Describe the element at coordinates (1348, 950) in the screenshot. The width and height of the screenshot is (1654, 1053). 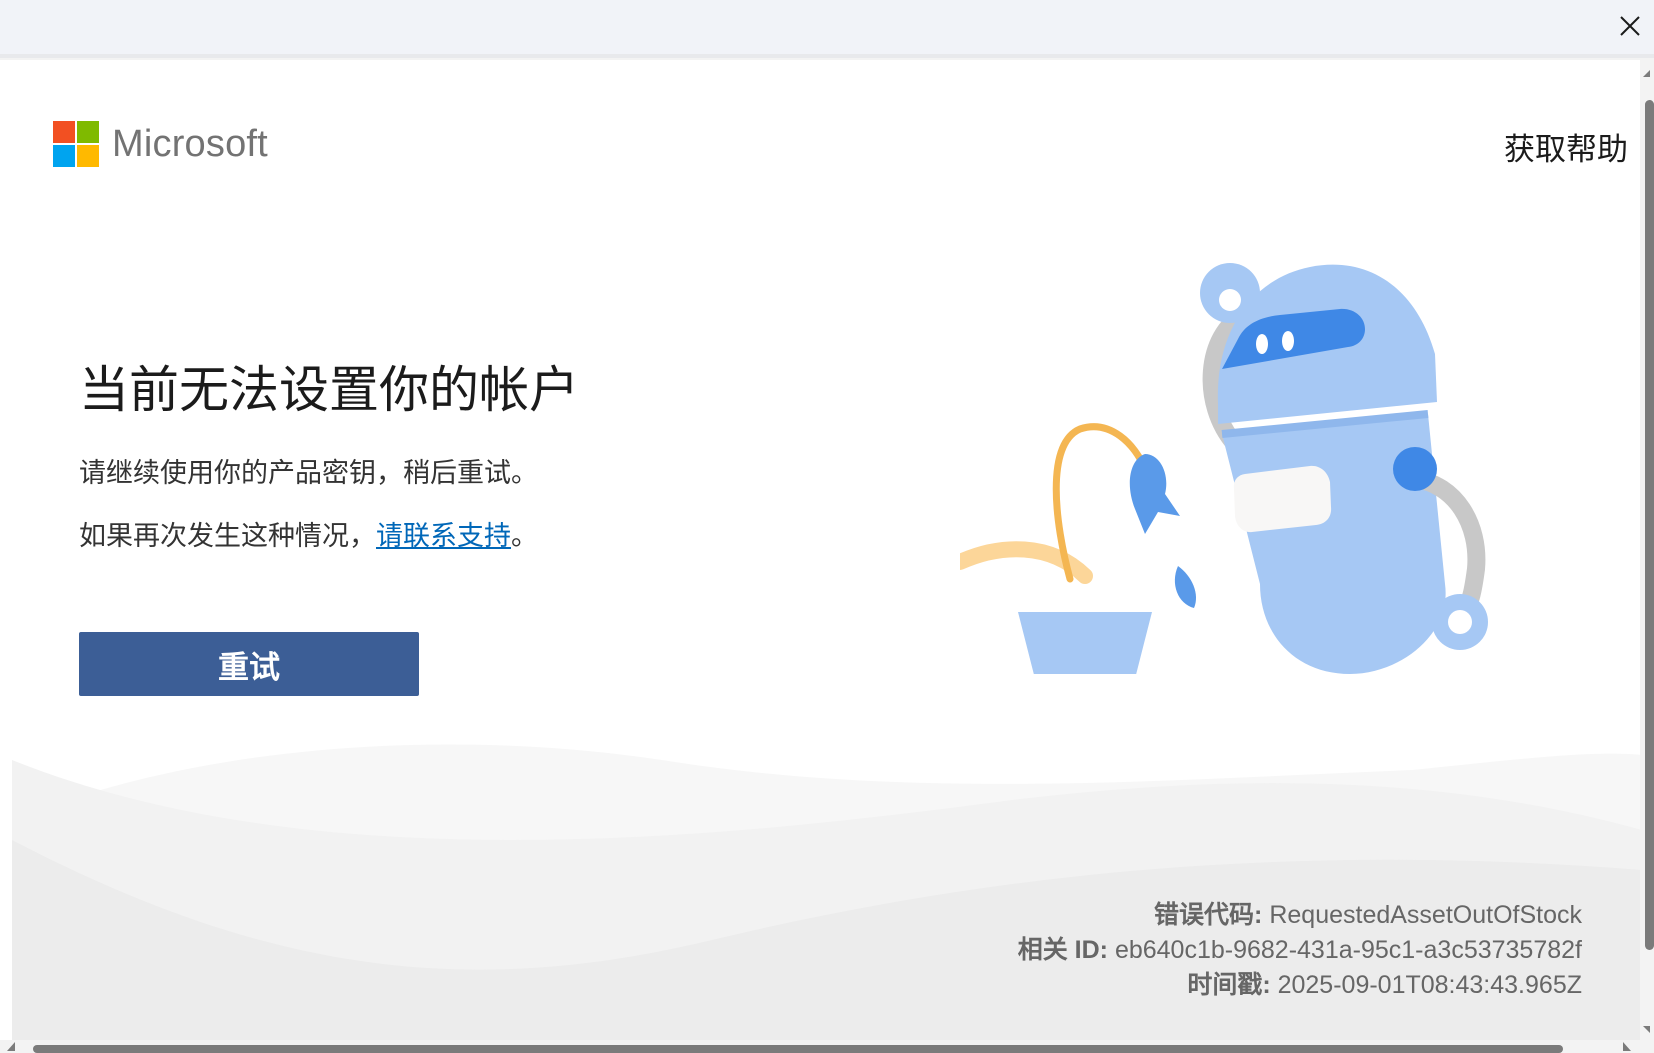
I see `correlation-id-value: eb640c1b-9682-431a-95c1-a3c53735782f` at that location.